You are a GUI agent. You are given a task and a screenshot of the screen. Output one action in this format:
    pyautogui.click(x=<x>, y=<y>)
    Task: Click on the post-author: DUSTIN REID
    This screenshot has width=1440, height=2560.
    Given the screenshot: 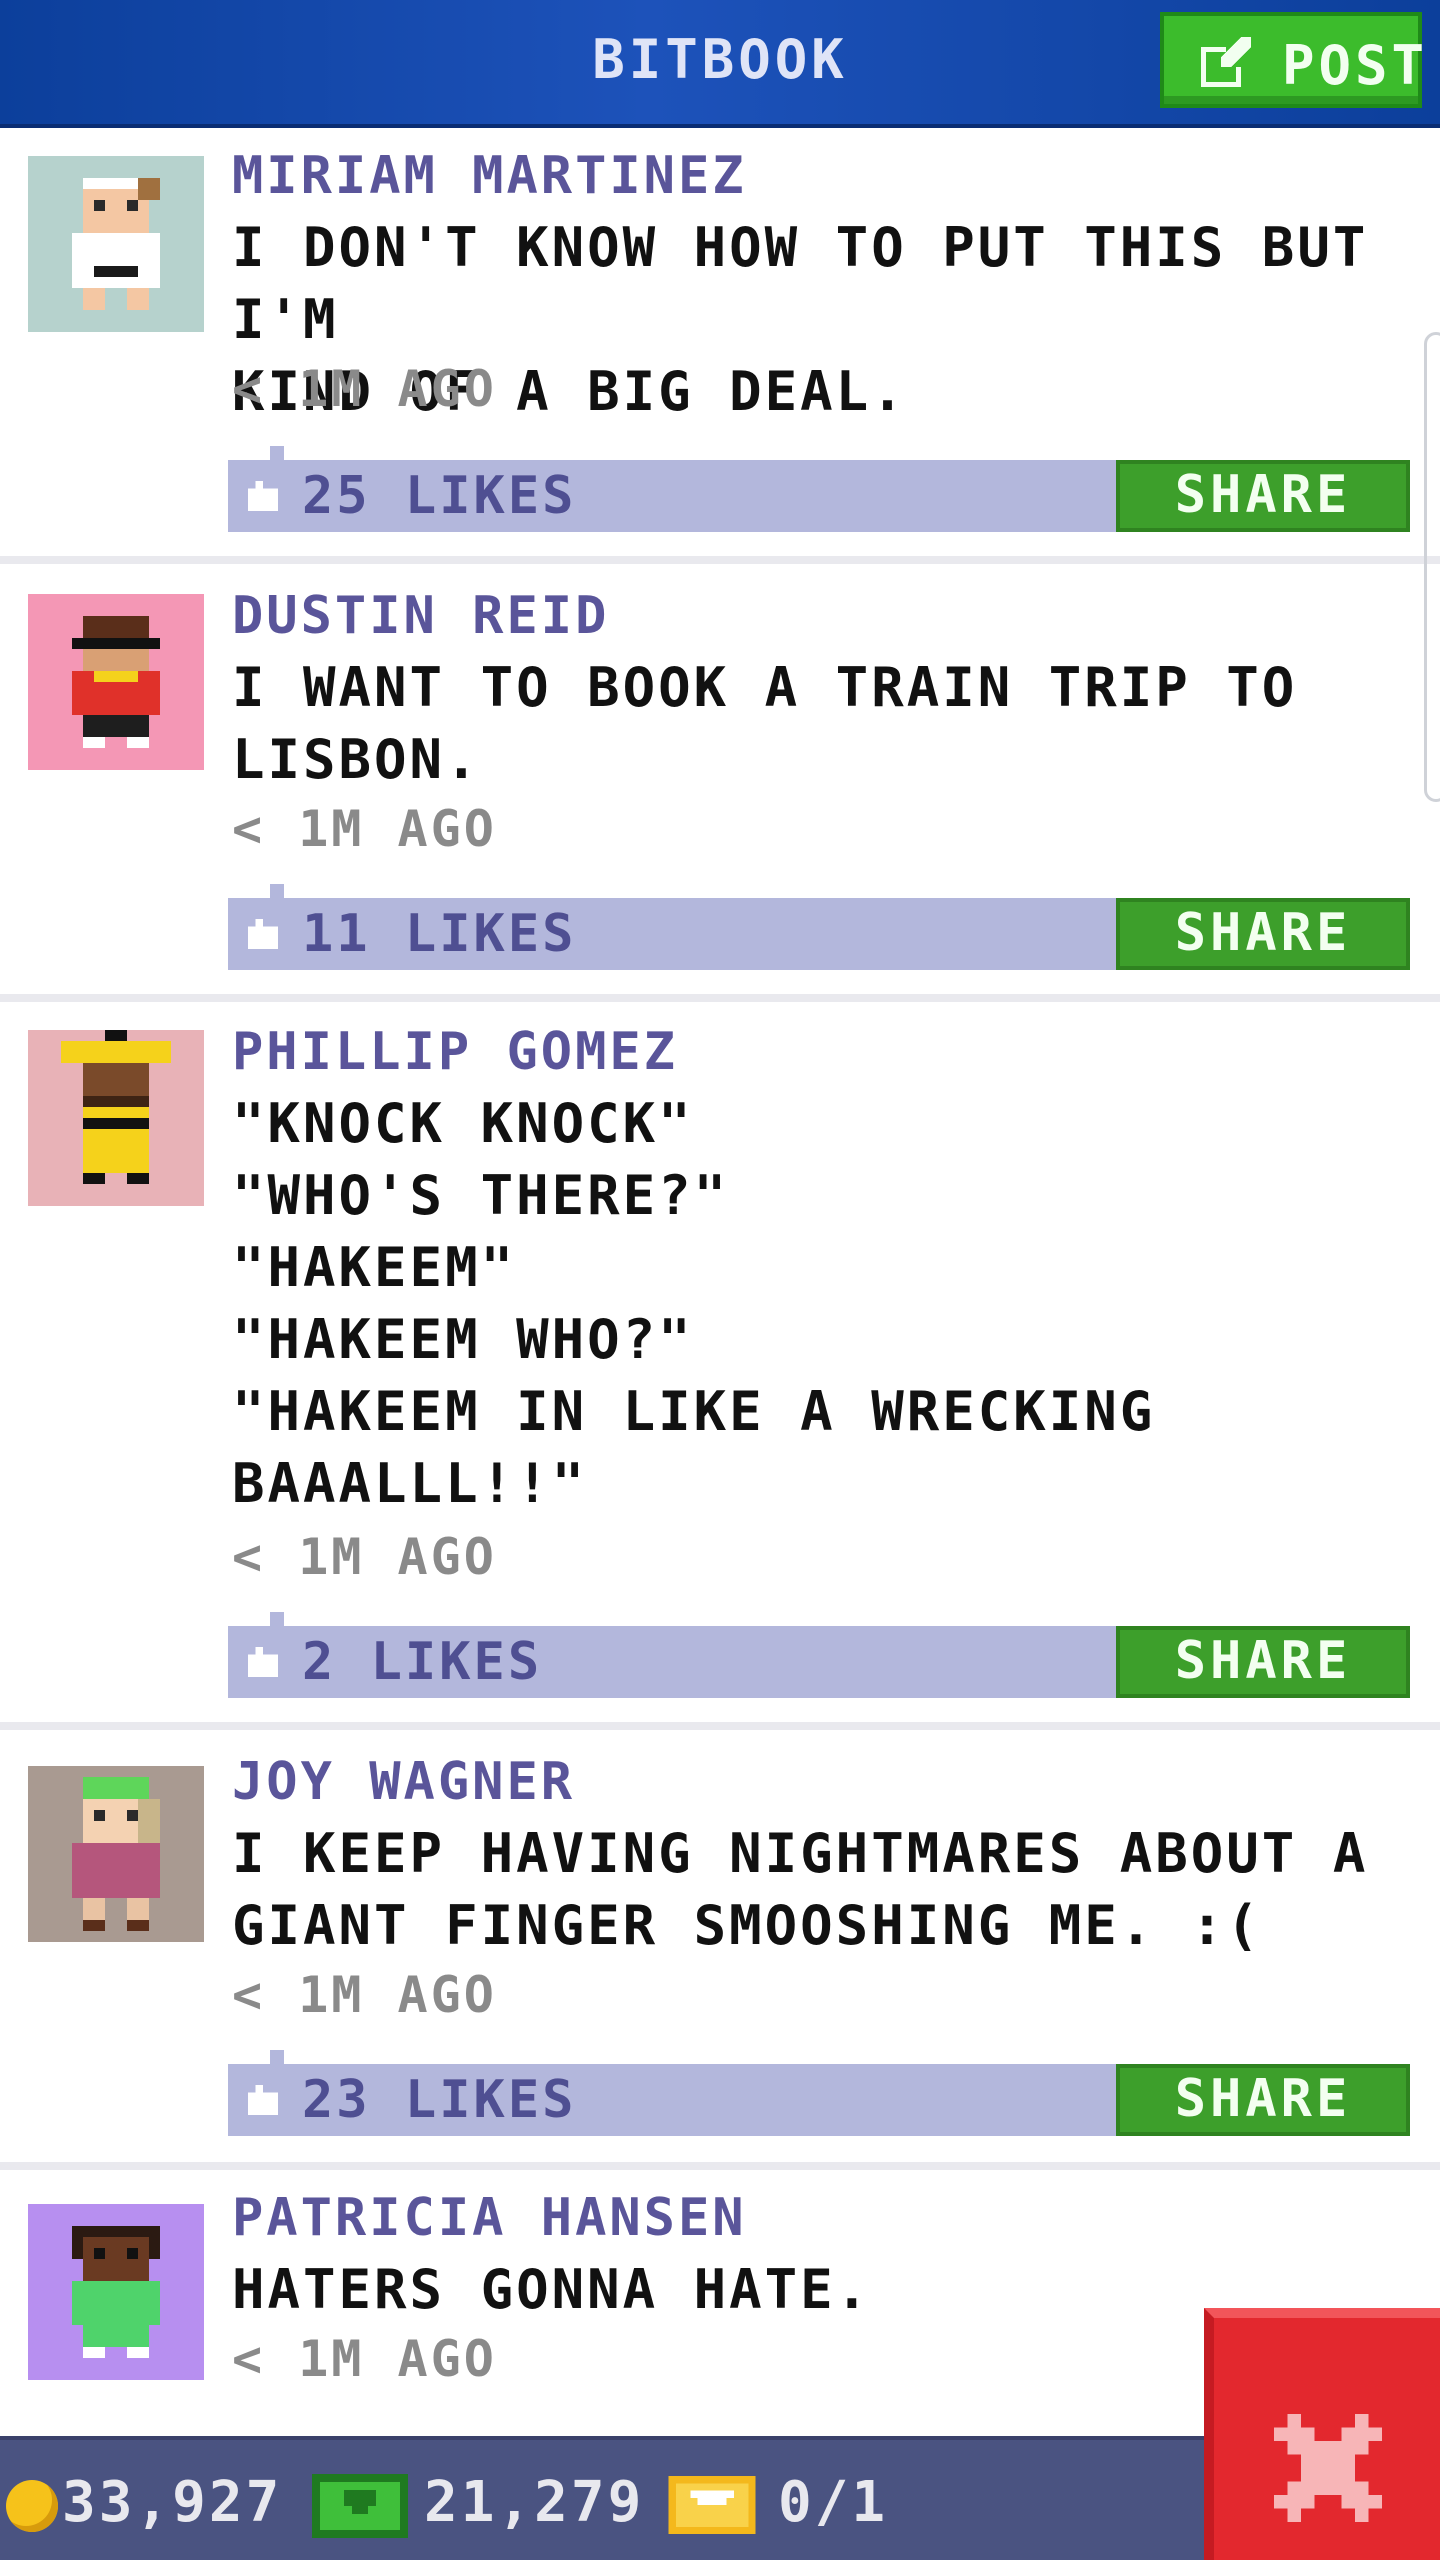 What is the action you would take?
    pyautogui.click(x=420, y=616)
    